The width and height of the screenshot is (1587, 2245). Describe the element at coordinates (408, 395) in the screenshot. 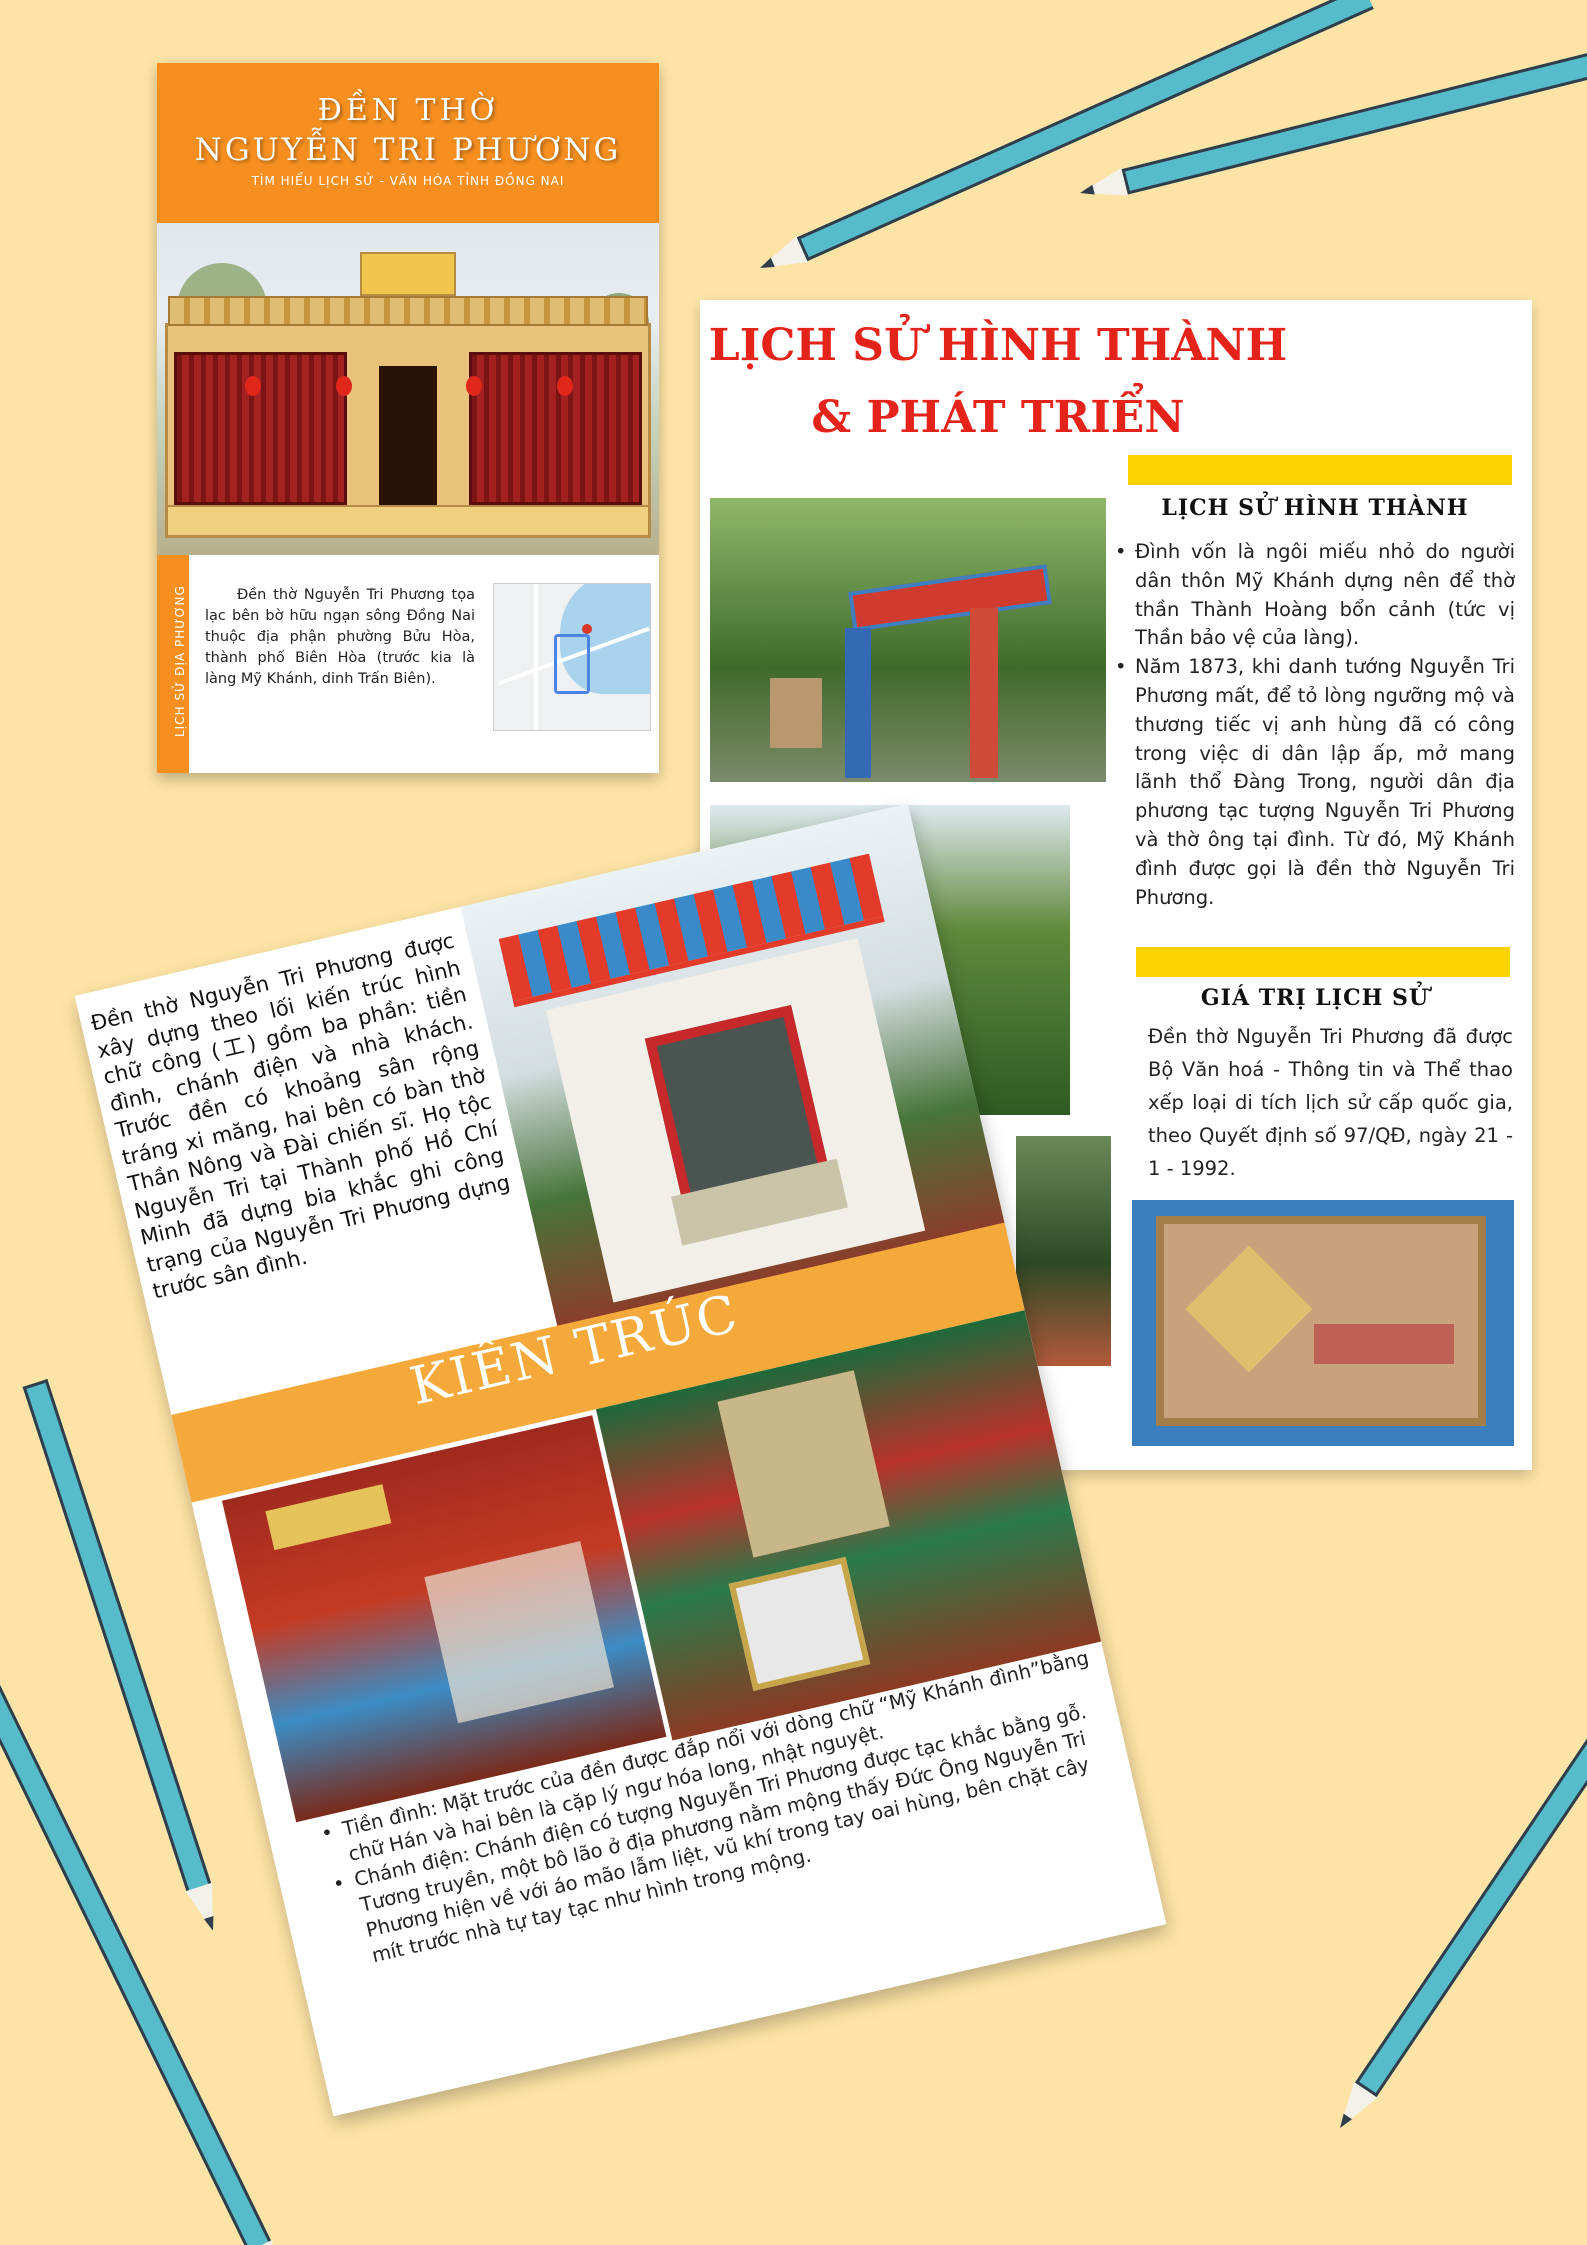

I see `temple-building` at that location.